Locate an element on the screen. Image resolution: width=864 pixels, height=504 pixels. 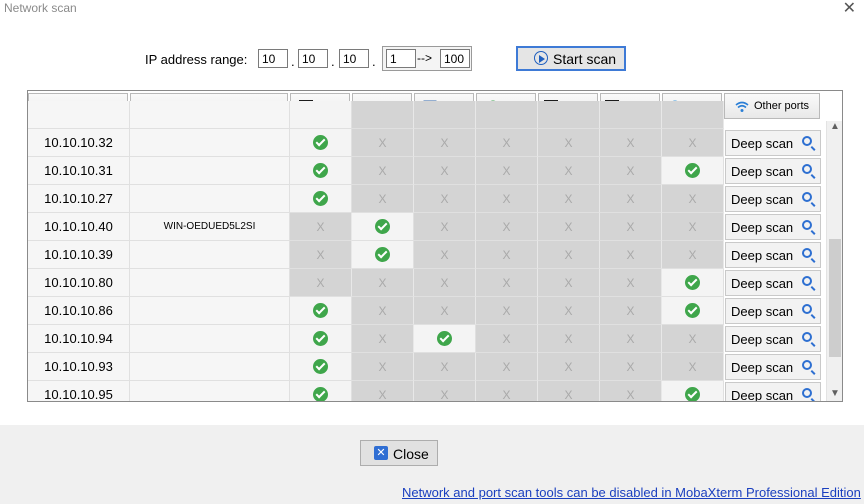
range-arrow: --> is located at coordinates (424, 58).